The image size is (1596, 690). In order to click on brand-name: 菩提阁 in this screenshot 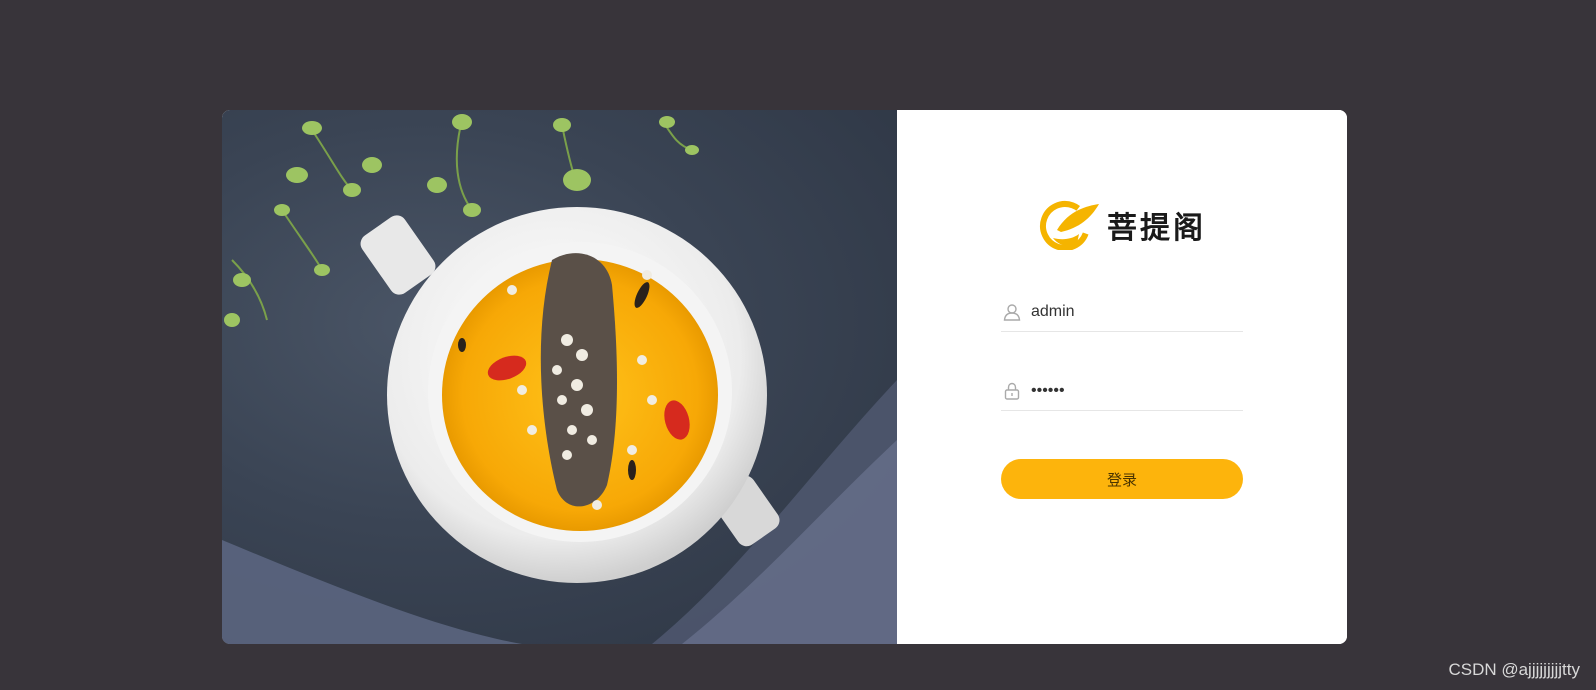, I will do `click(1156, 228)`.